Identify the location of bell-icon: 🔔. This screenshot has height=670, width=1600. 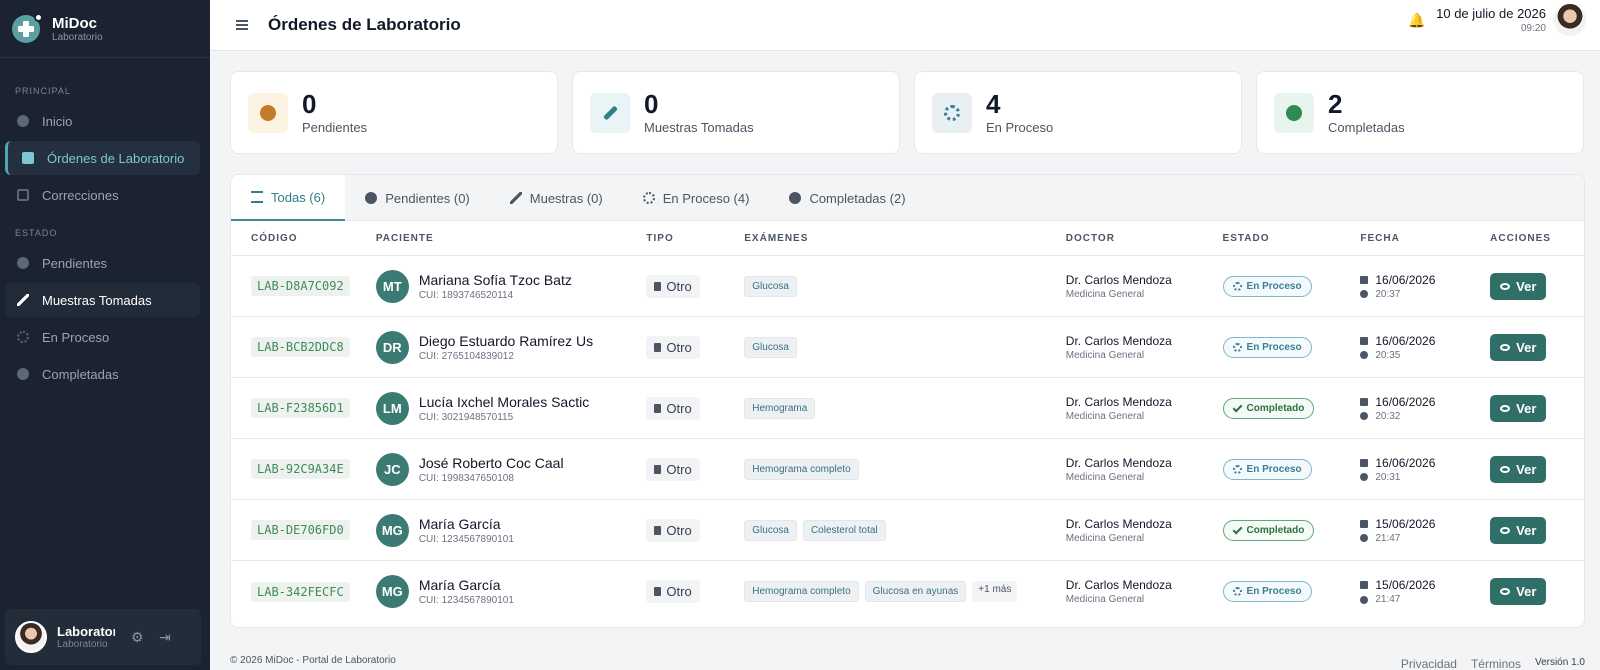
(1416, 20).